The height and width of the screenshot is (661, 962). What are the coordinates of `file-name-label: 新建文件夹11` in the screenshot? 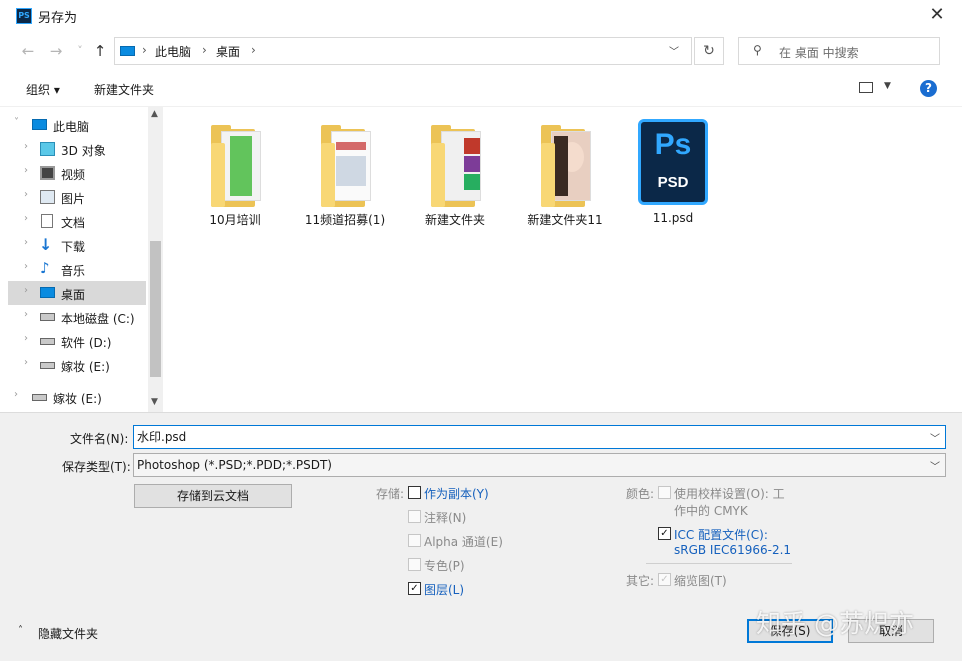 It's located at (565, 220).